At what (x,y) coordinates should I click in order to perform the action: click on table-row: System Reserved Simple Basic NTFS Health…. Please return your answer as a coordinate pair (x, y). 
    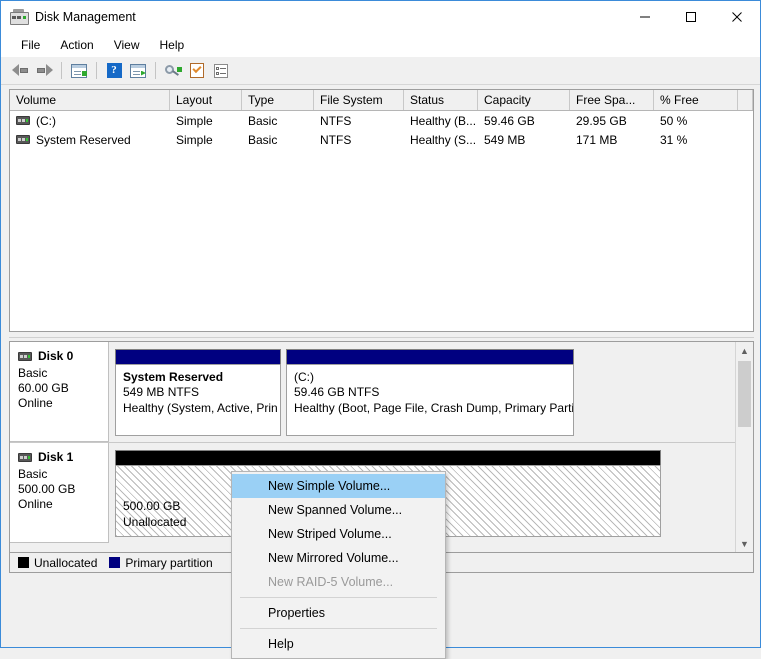
    Looking at the image, I should click on (381, 139).